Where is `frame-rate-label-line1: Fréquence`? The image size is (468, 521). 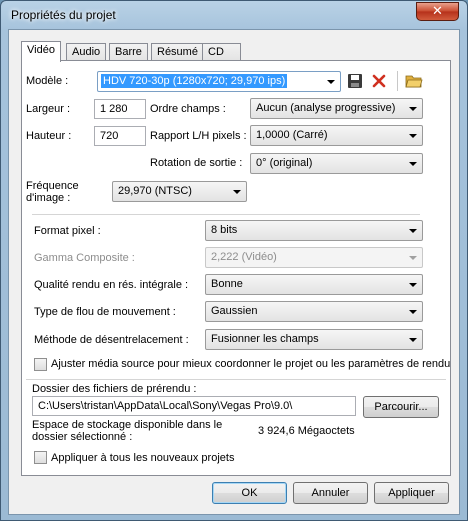
frame-rate-label-line1: Fréquence is located at coordinates (52, 186).